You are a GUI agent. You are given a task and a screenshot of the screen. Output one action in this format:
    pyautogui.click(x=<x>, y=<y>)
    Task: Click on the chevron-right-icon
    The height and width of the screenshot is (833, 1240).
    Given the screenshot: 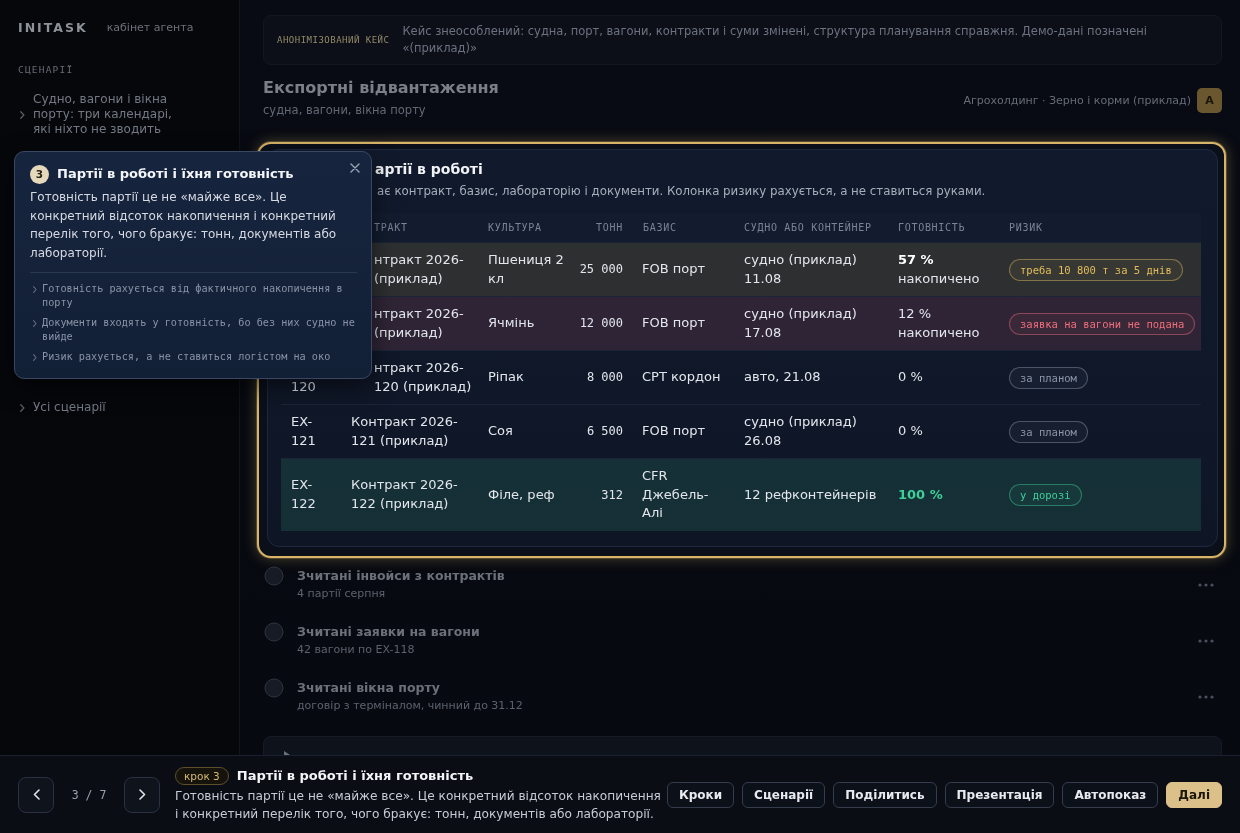 What is the action you would take?
    pyautogui.click(x=142, y=794)
    